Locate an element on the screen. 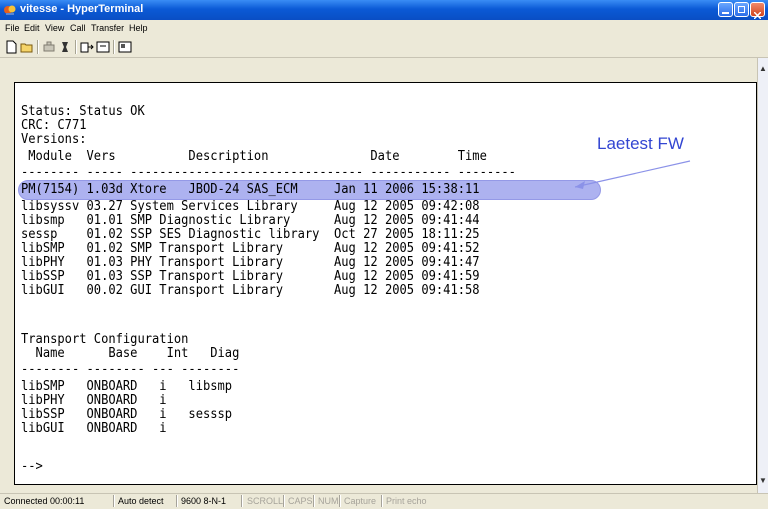  minimize-button is located at coordinates (725, 9).